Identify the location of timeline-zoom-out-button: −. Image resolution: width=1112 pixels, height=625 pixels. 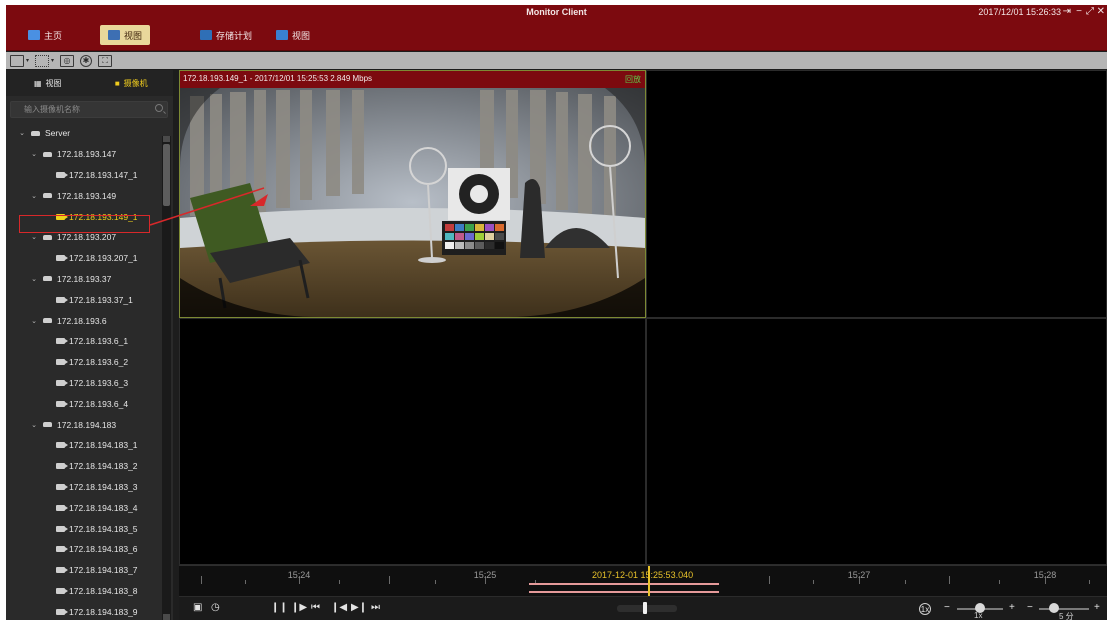
(1030, 608).